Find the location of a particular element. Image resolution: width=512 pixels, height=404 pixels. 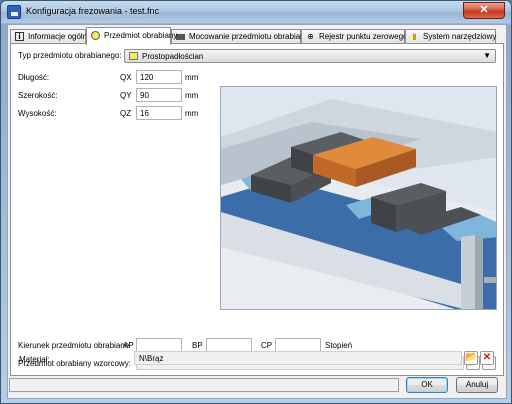

workpiece-type-label: Typ przedmiotu obrabianego: is located at coordinates (70, 55).